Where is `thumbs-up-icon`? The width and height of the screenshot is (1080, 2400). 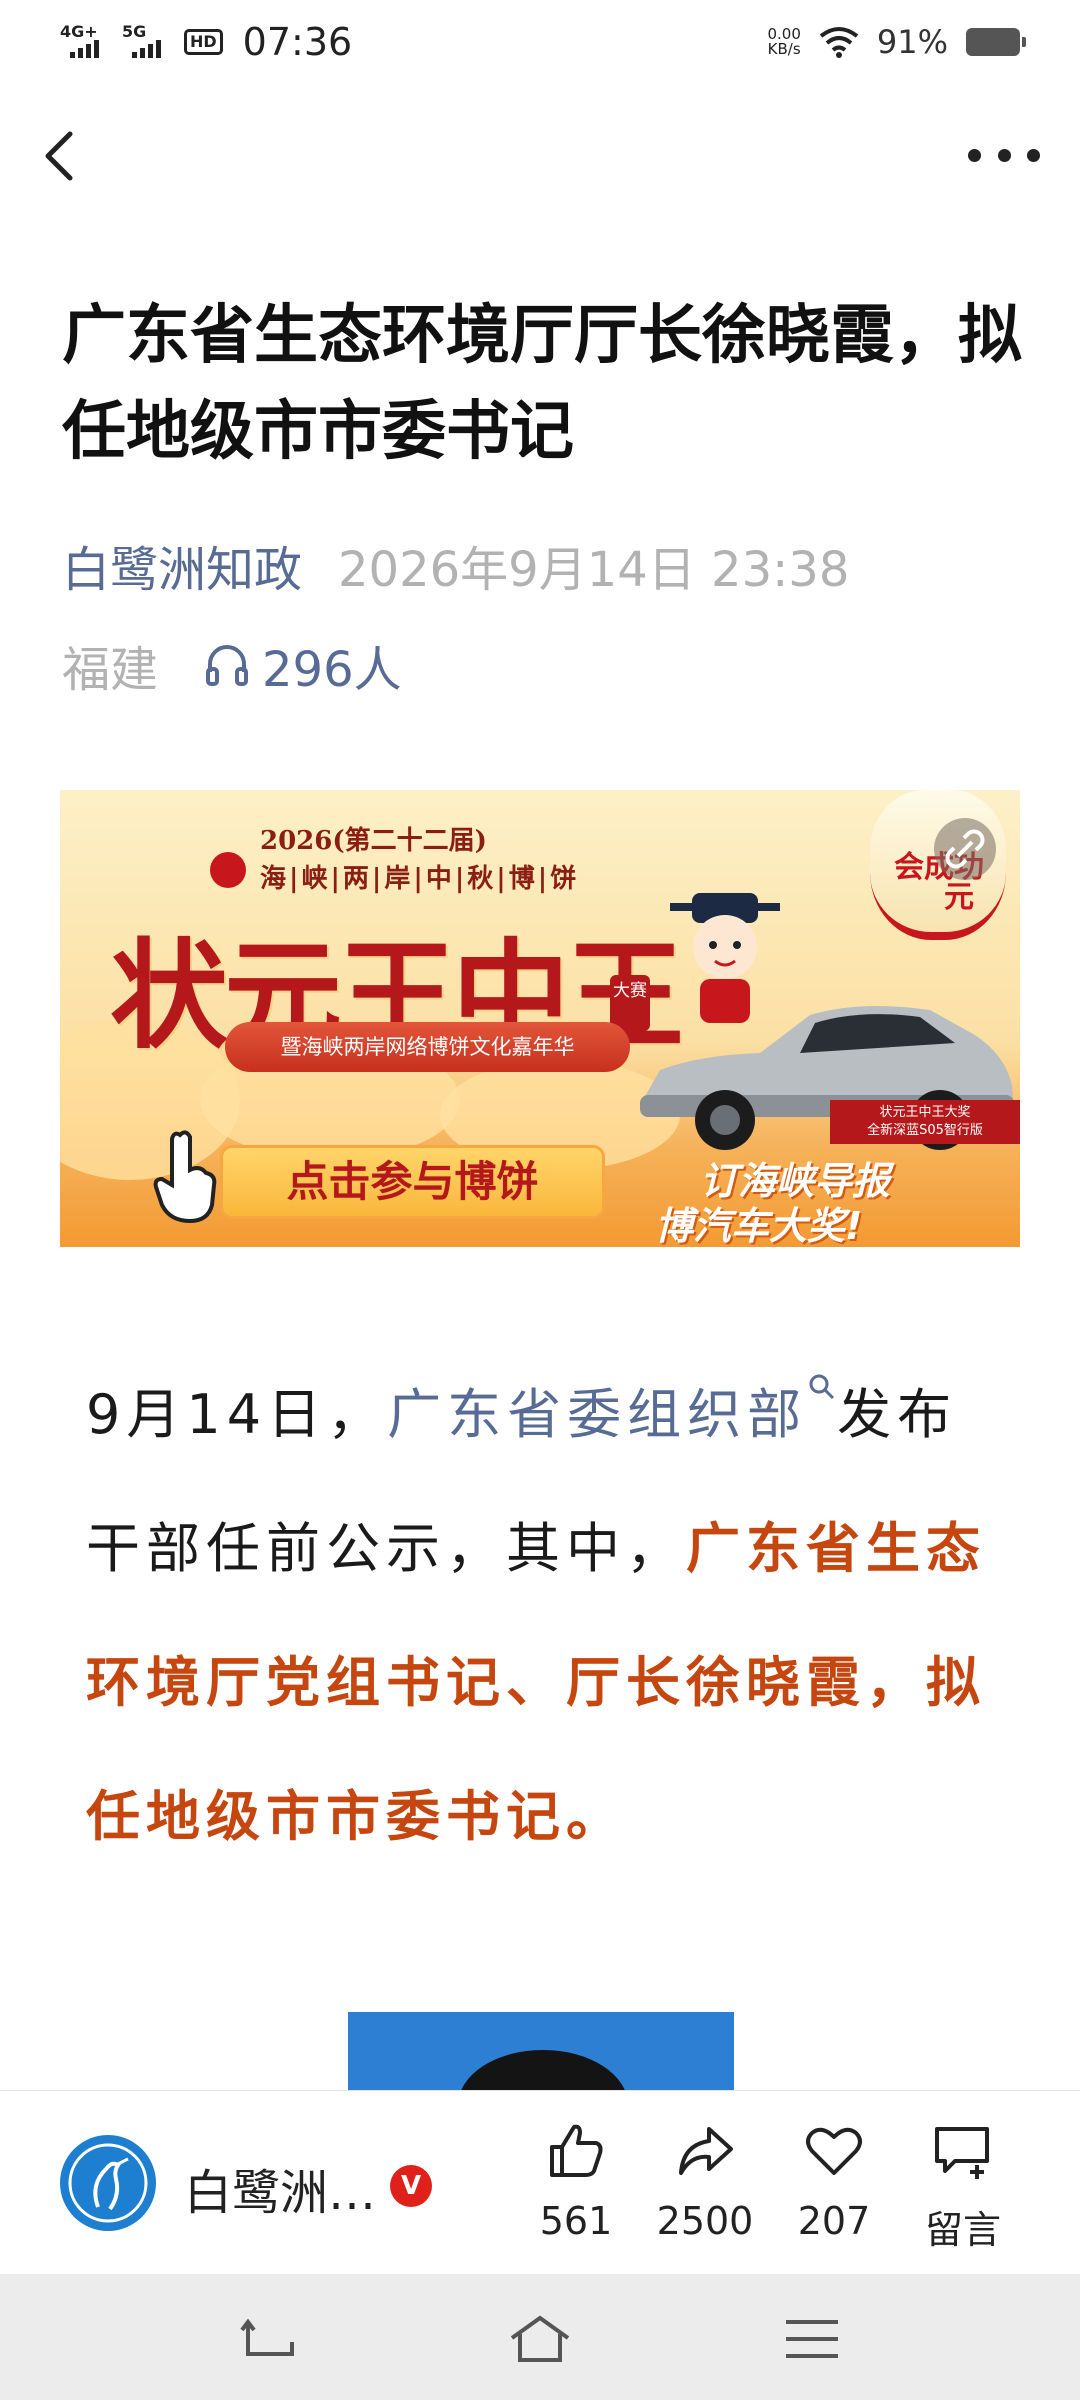 thumbs-up-icon is located at coordinates (576, 2150).